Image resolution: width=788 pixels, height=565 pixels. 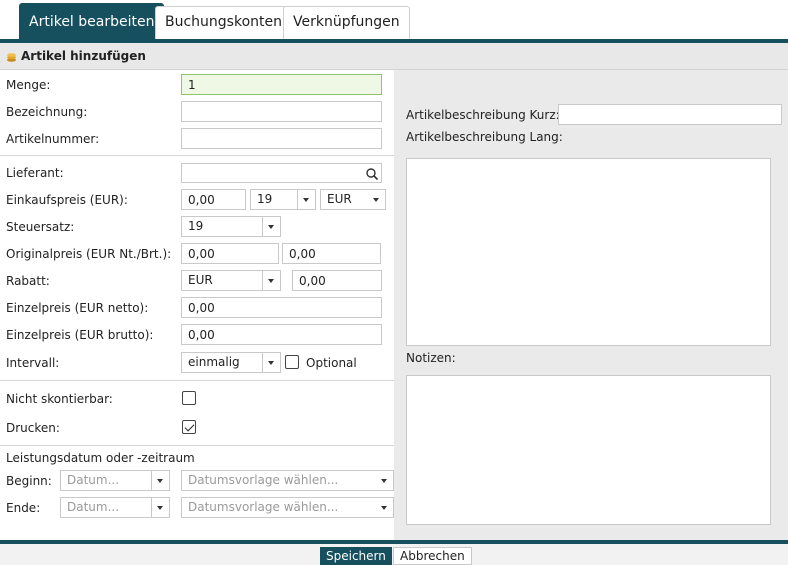 I want to click on einkaufspreis-input, so click(x=213, y=199).